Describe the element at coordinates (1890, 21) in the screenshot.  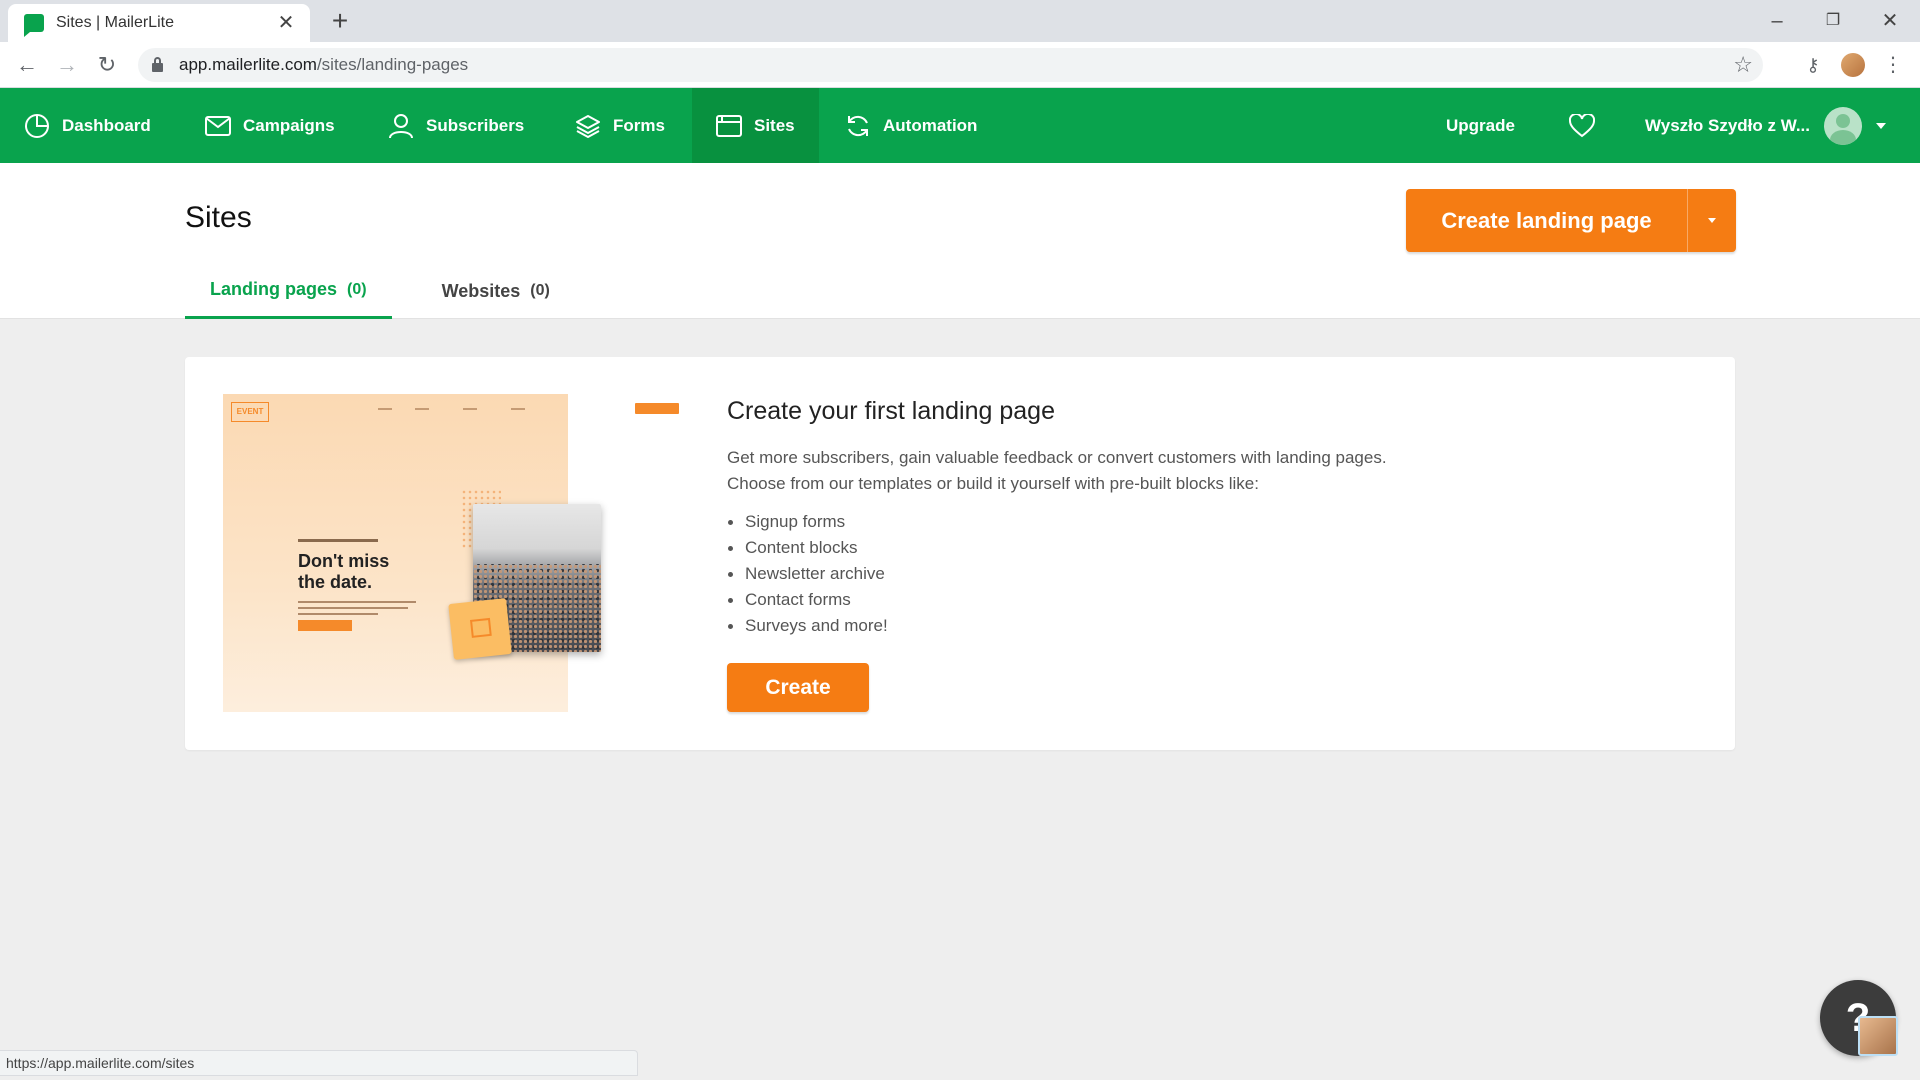
I see `close-window-icon: ✕` at that location.